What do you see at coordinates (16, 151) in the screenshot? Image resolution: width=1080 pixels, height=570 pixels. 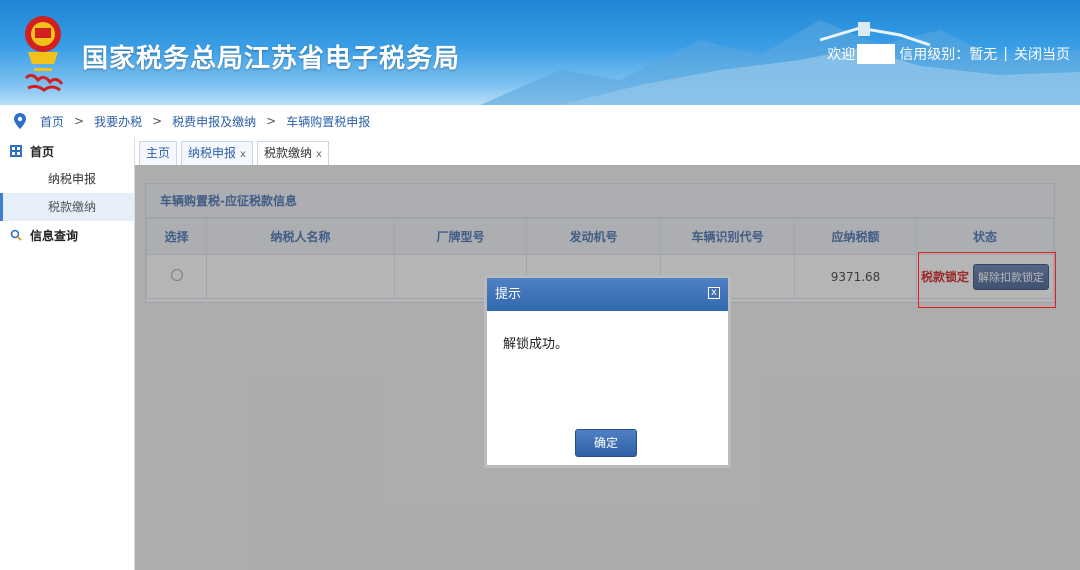 I see `grid-icon` at bounding box center [16, 151].